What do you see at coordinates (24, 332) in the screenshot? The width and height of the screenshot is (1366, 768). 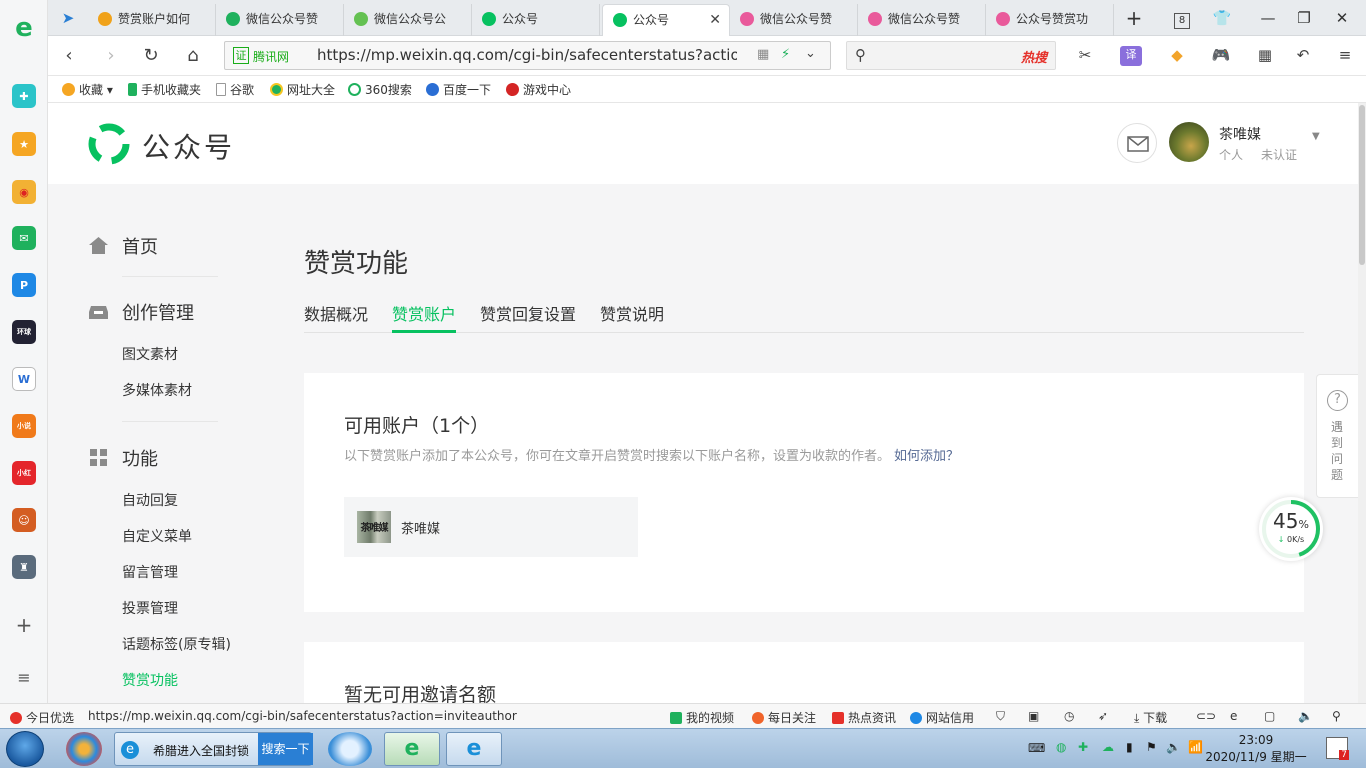 I see `news-app-icon: 环球` at bounding box center [24, 332].